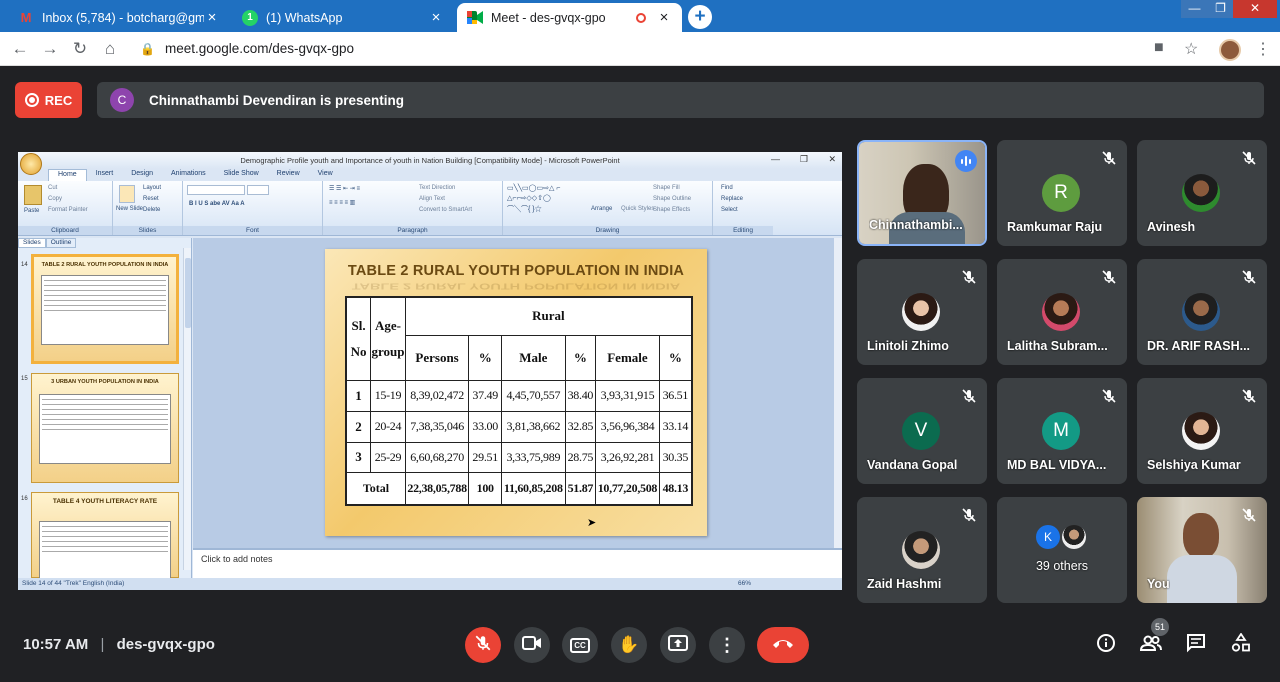 The height and width of the screenshot is (682, 1280). Describe the element at coordinates (142, 173) in the screenshot. I see `ppt-tab-design: Design` at that location.